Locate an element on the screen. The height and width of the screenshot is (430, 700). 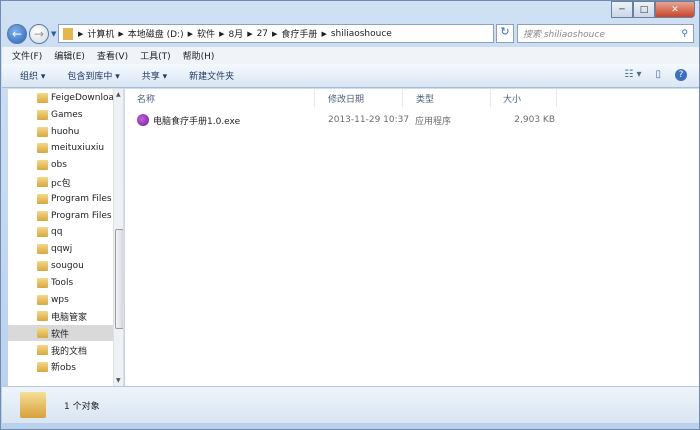
nav-item: qq is located at coordinates (60, 232).